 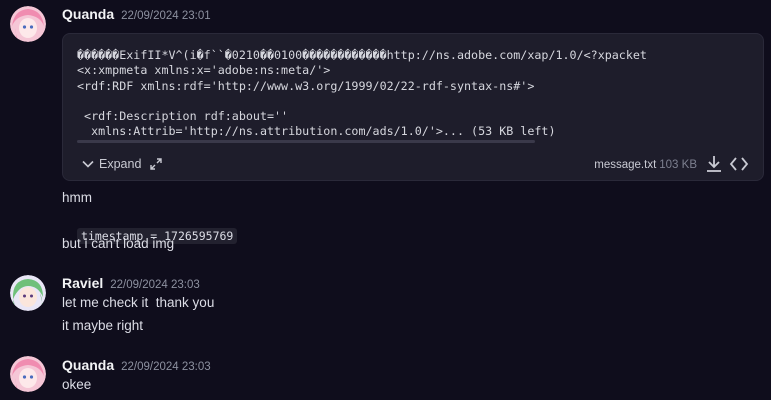 I want to click on download-icon, so click(x=714, y=164).